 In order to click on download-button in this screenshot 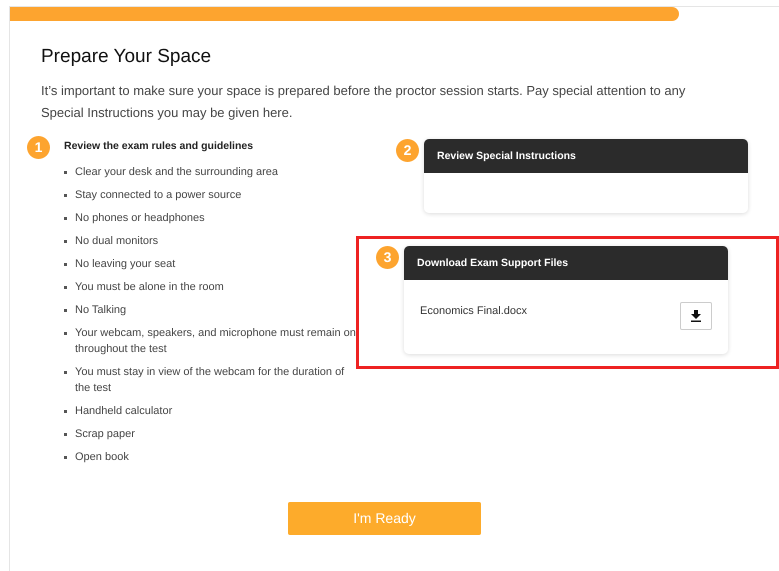, I will do `click(696, 316)`.